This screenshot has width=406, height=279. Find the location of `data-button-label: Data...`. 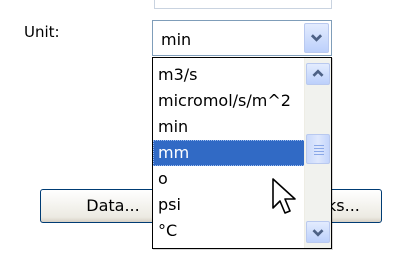

data-button-label: Data... is located at coordinates (113, 205).